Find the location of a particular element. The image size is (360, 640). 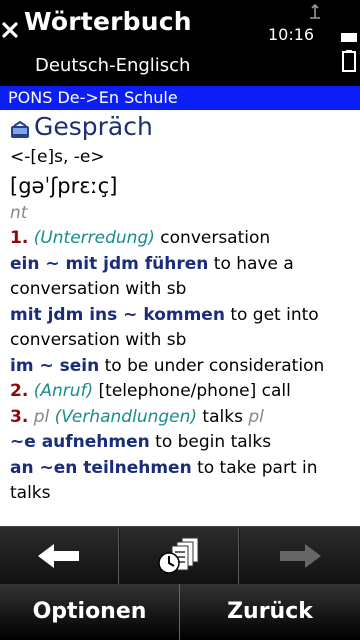

phrase-1: ein ~ mit jdm führen to have a is located at coordinates (185, 265).